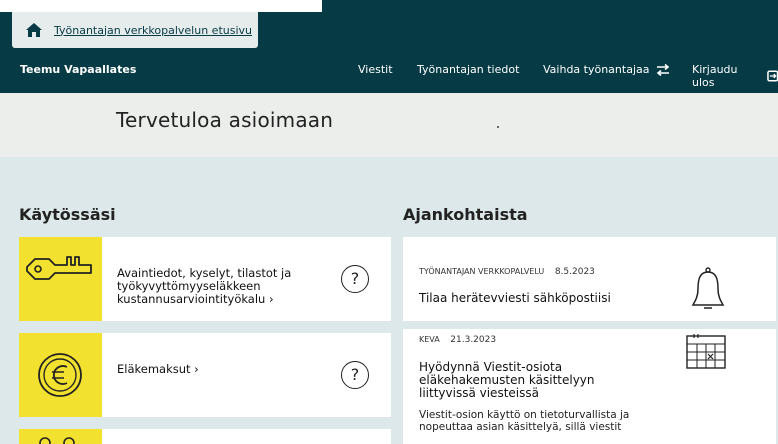 The image size is (778, 444). I want to click on user-name: Teemu Vapaallates, so click(78, 69).